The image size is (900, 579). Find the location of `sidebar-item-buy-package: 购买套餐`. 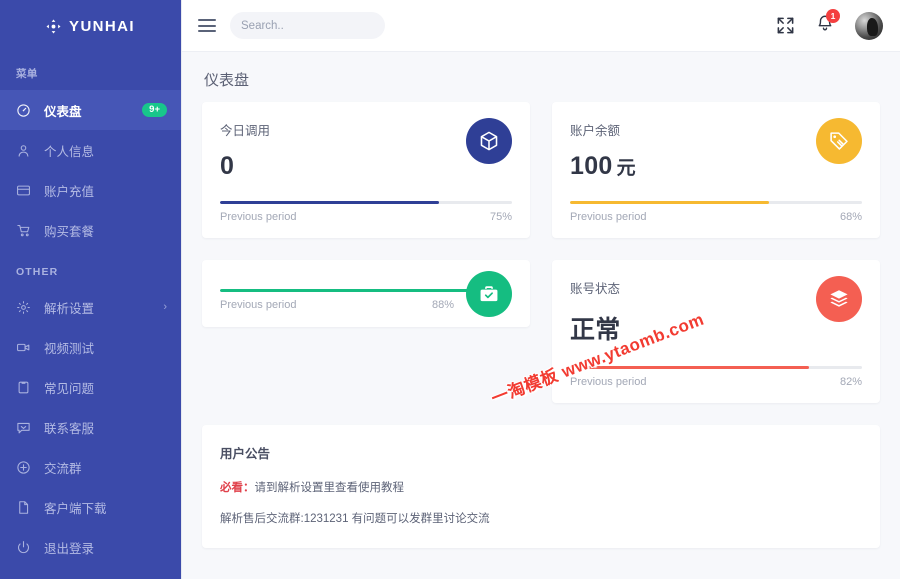

sidebar-item-buy-package: 购买套餐 is located at coordinates (90, 230).